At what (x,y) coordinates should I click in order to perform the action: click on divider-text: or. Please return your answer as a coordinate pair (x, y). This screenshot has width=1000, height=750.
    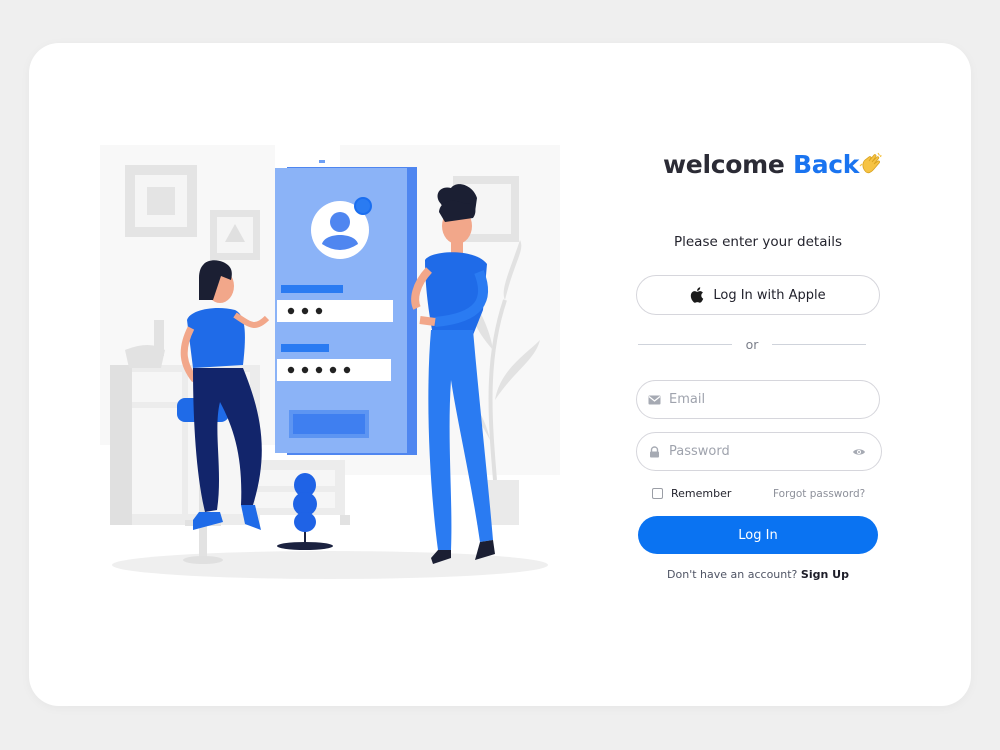
    Looking at the image, I should click on (752, 344).